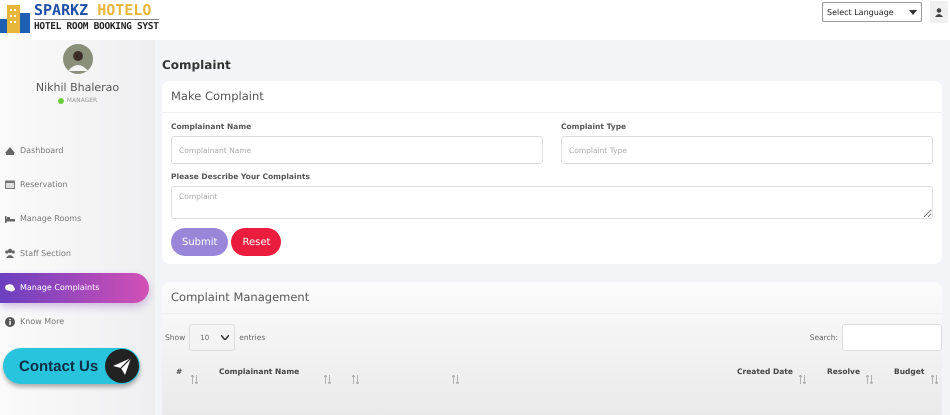  Describe the element at coordinates (10, 253) in the screenshot. I see `users-icon` at that location.